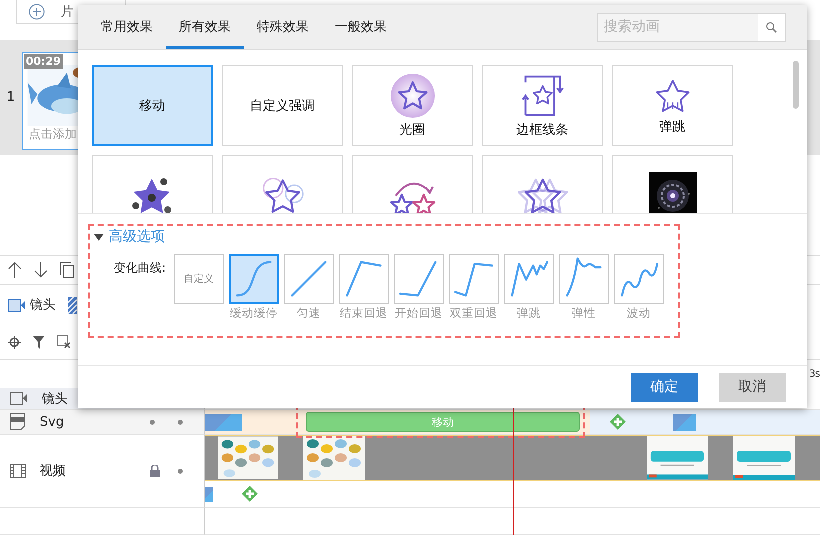 The image size is (820, 535). Describe the element at coordinates (419, 313) in the screenshot. I see `curve-name: 开始回退` at that location.